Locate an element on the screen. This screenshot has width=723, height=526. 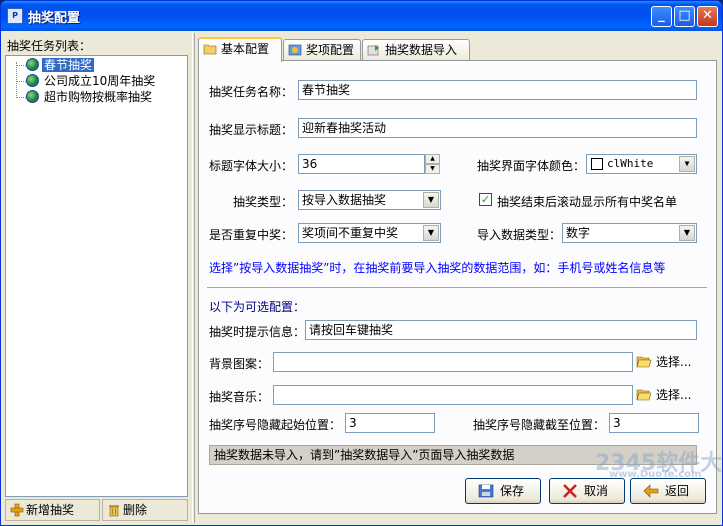
title-bar: P 抽奖配置 _ □ ✕ is located at coordinates (361, 16).